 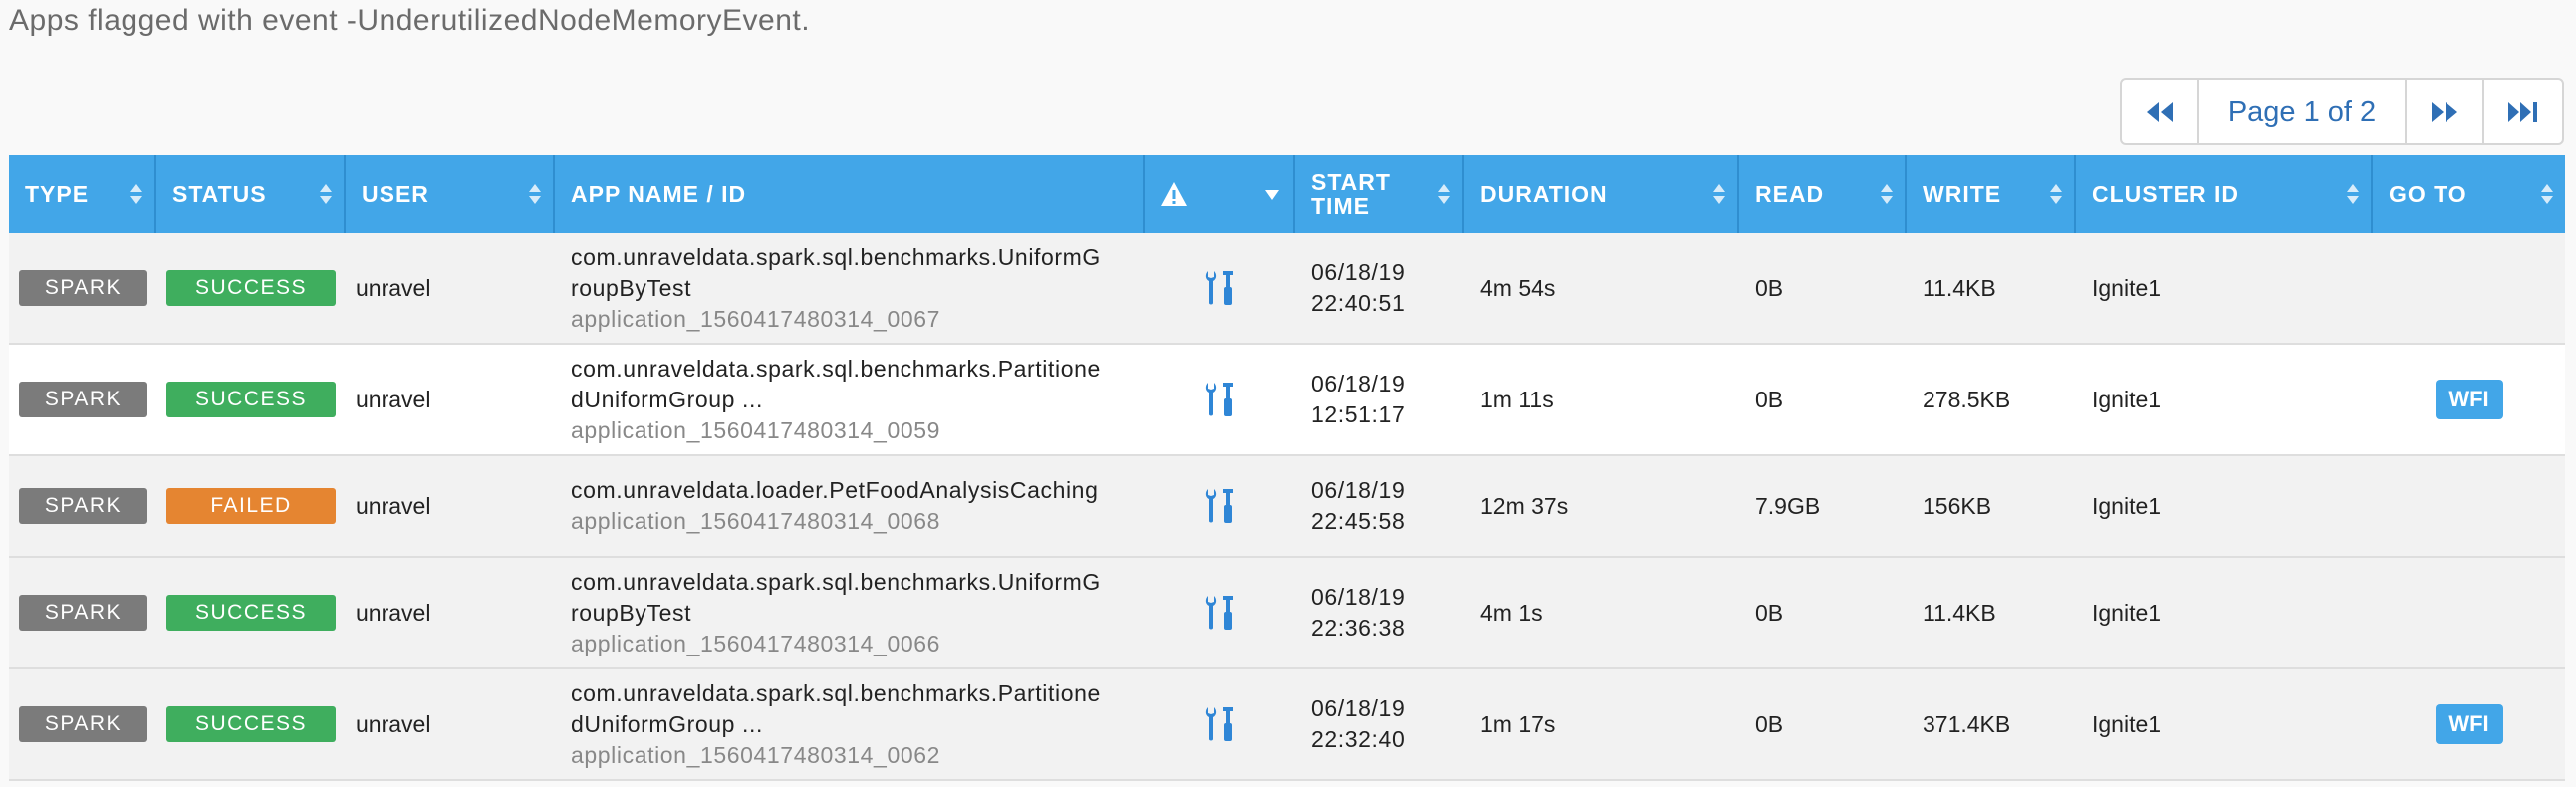 What do you see at coordinates (1823, 194) in the screenshot?
I see `col-read: READ` at bounding box center [1823, 194].